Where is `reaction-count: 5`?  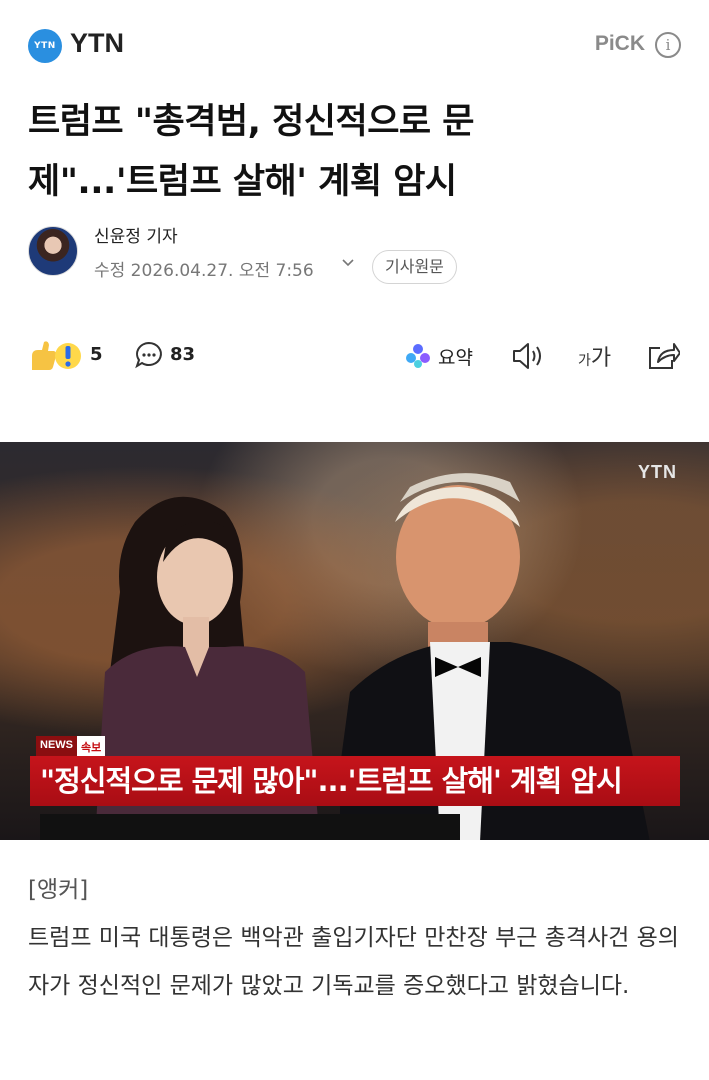
reaction-count: 5 is located at coordinates (96, 354).